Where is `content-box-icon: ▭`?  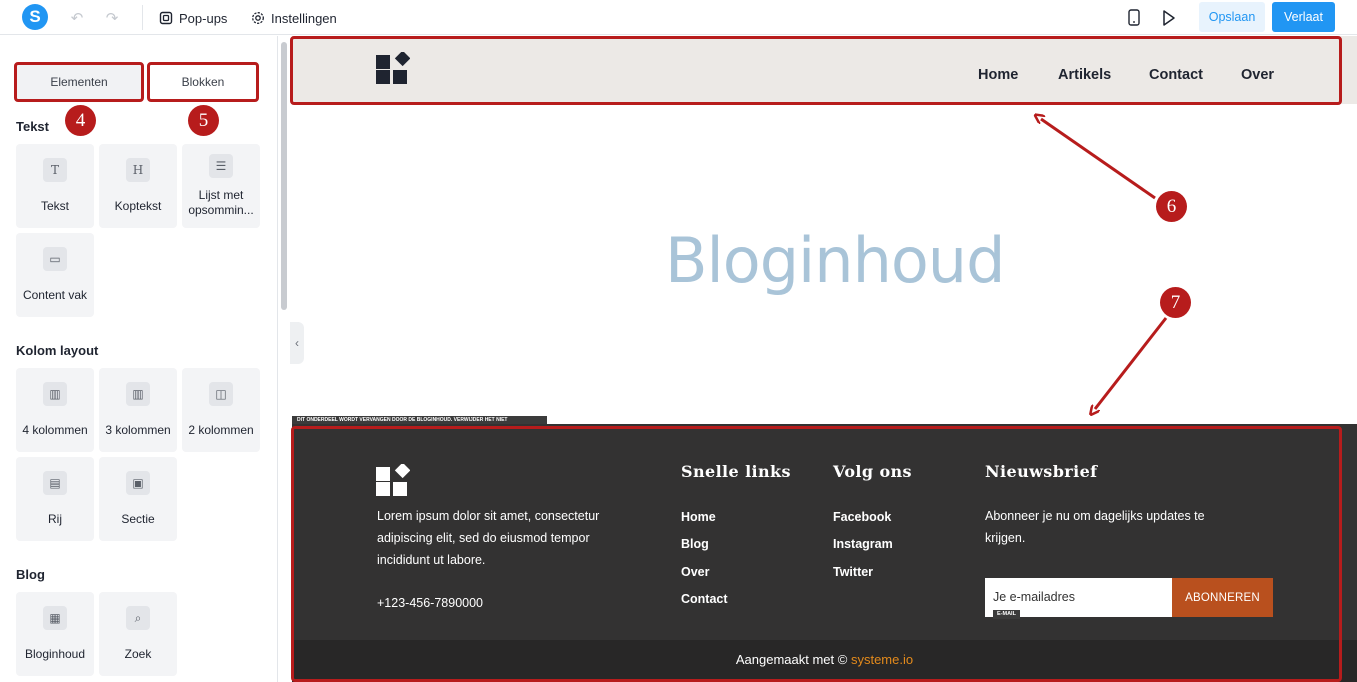 content-box-icon: ▭ is located at coordinates (55, 259).